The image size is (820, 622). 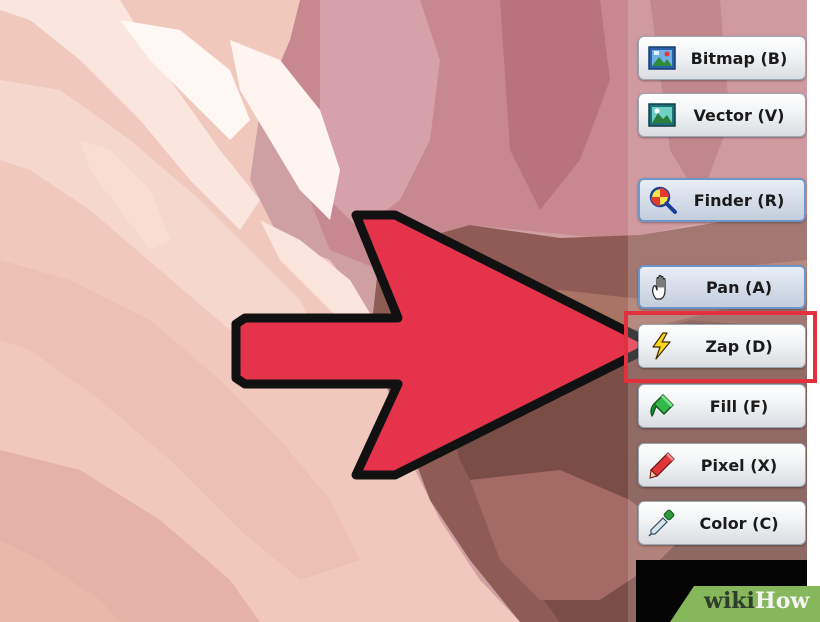 What do you see at coordinates (739, 115) in the screenshot?
I see `vector-label: Vector (V)` at bounding box center [739, 115].